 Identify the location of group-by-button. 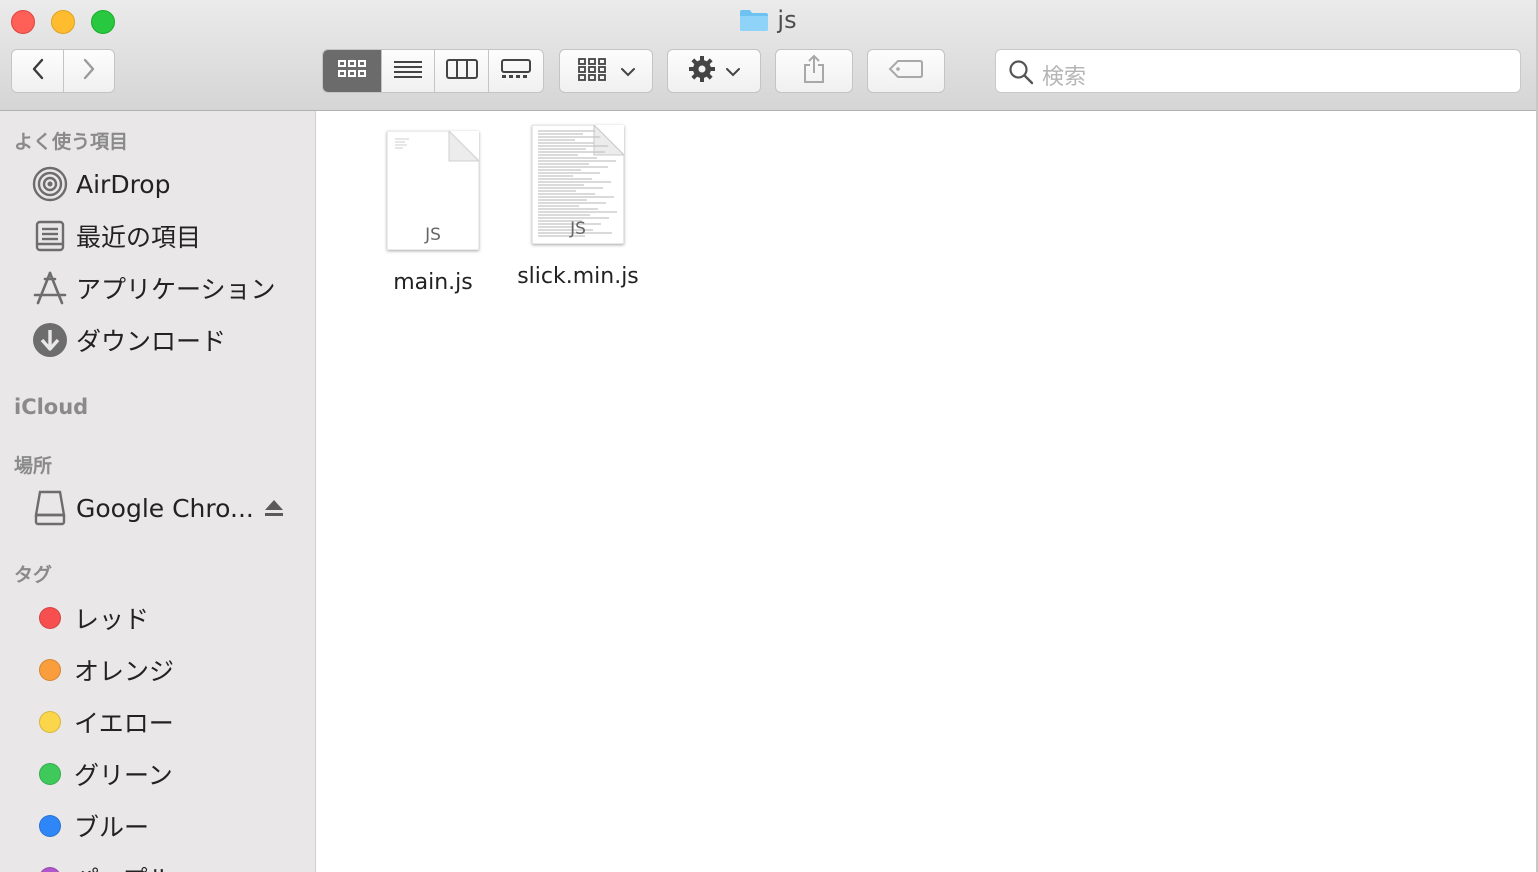
(606, 71).